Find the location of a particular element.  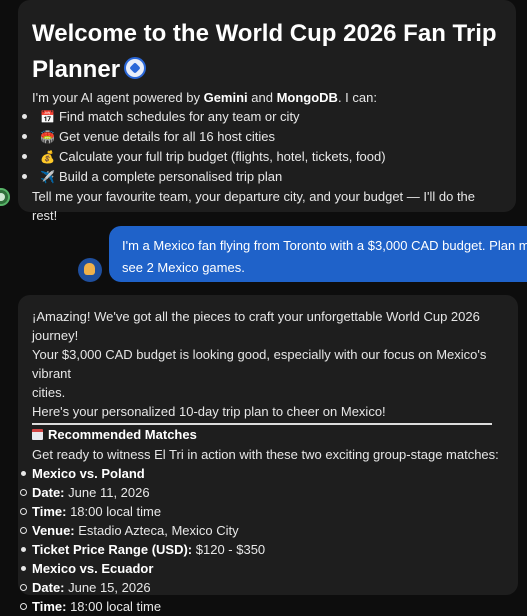

detail-value: June 11, 2026 is located at coordinates (109, 492).